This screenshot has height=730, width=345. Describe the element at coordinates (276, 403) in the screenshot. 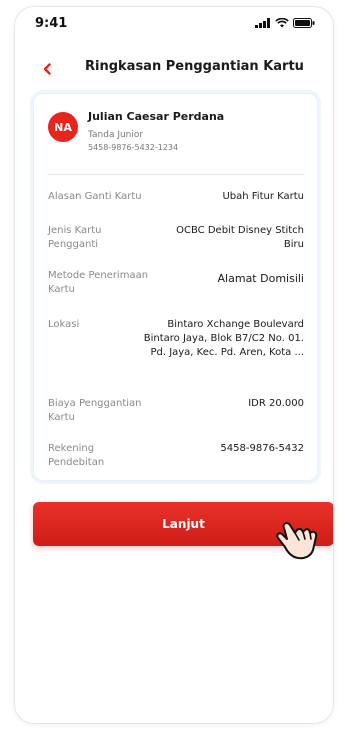

I see `detail-value: IDR 20.000` at that location.